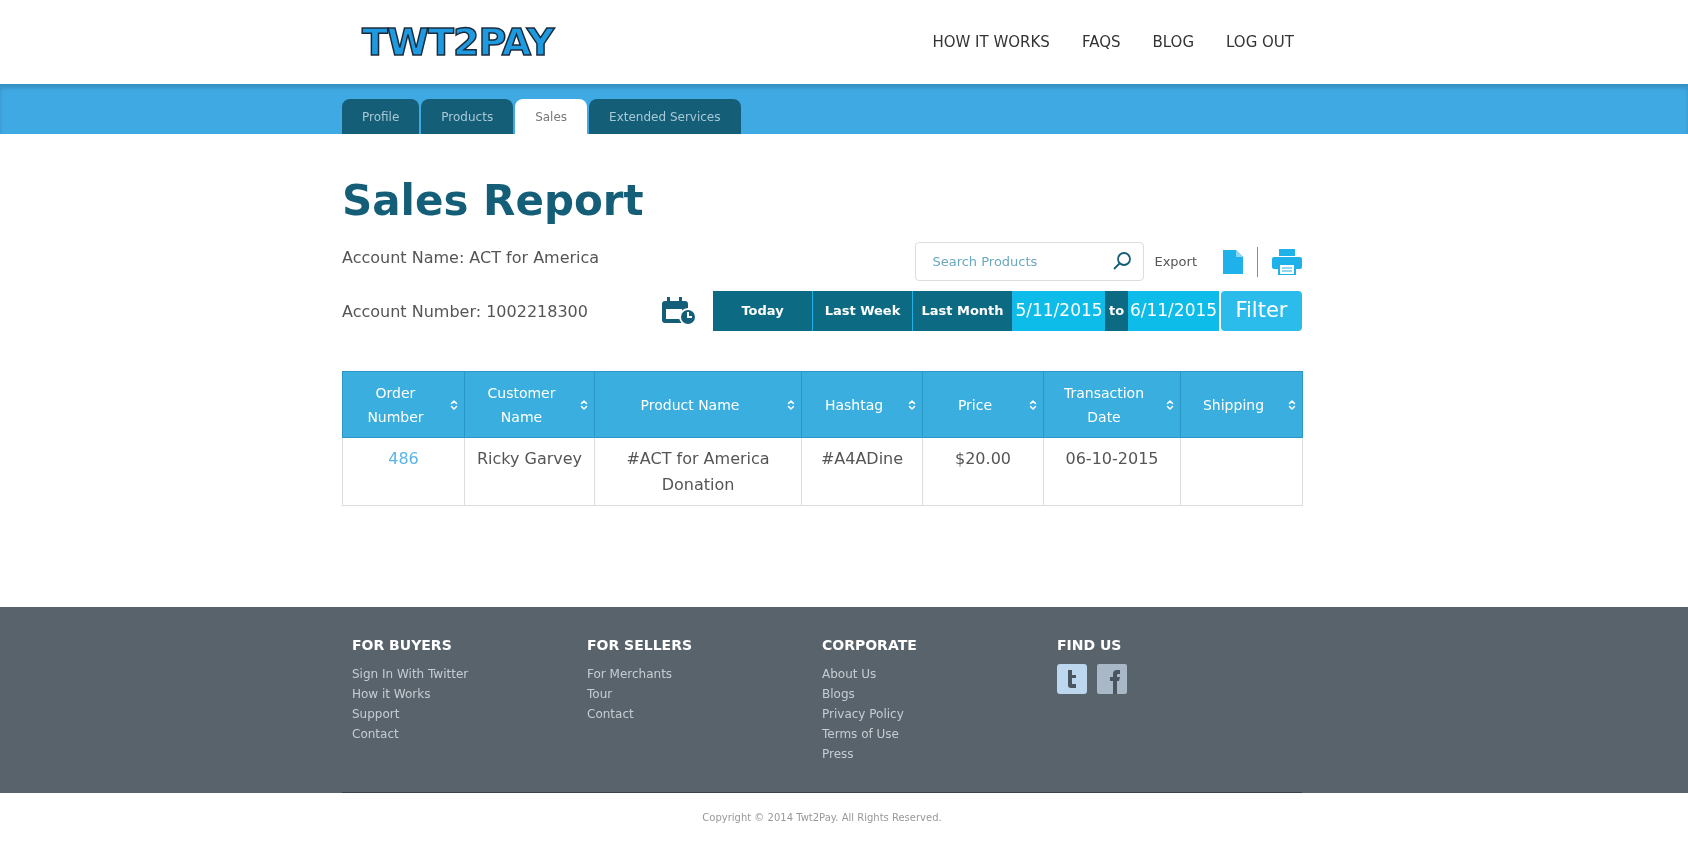  Describe the element at coordinates (381, 116) in the screenshot. I see `tab: Profile` at that location.